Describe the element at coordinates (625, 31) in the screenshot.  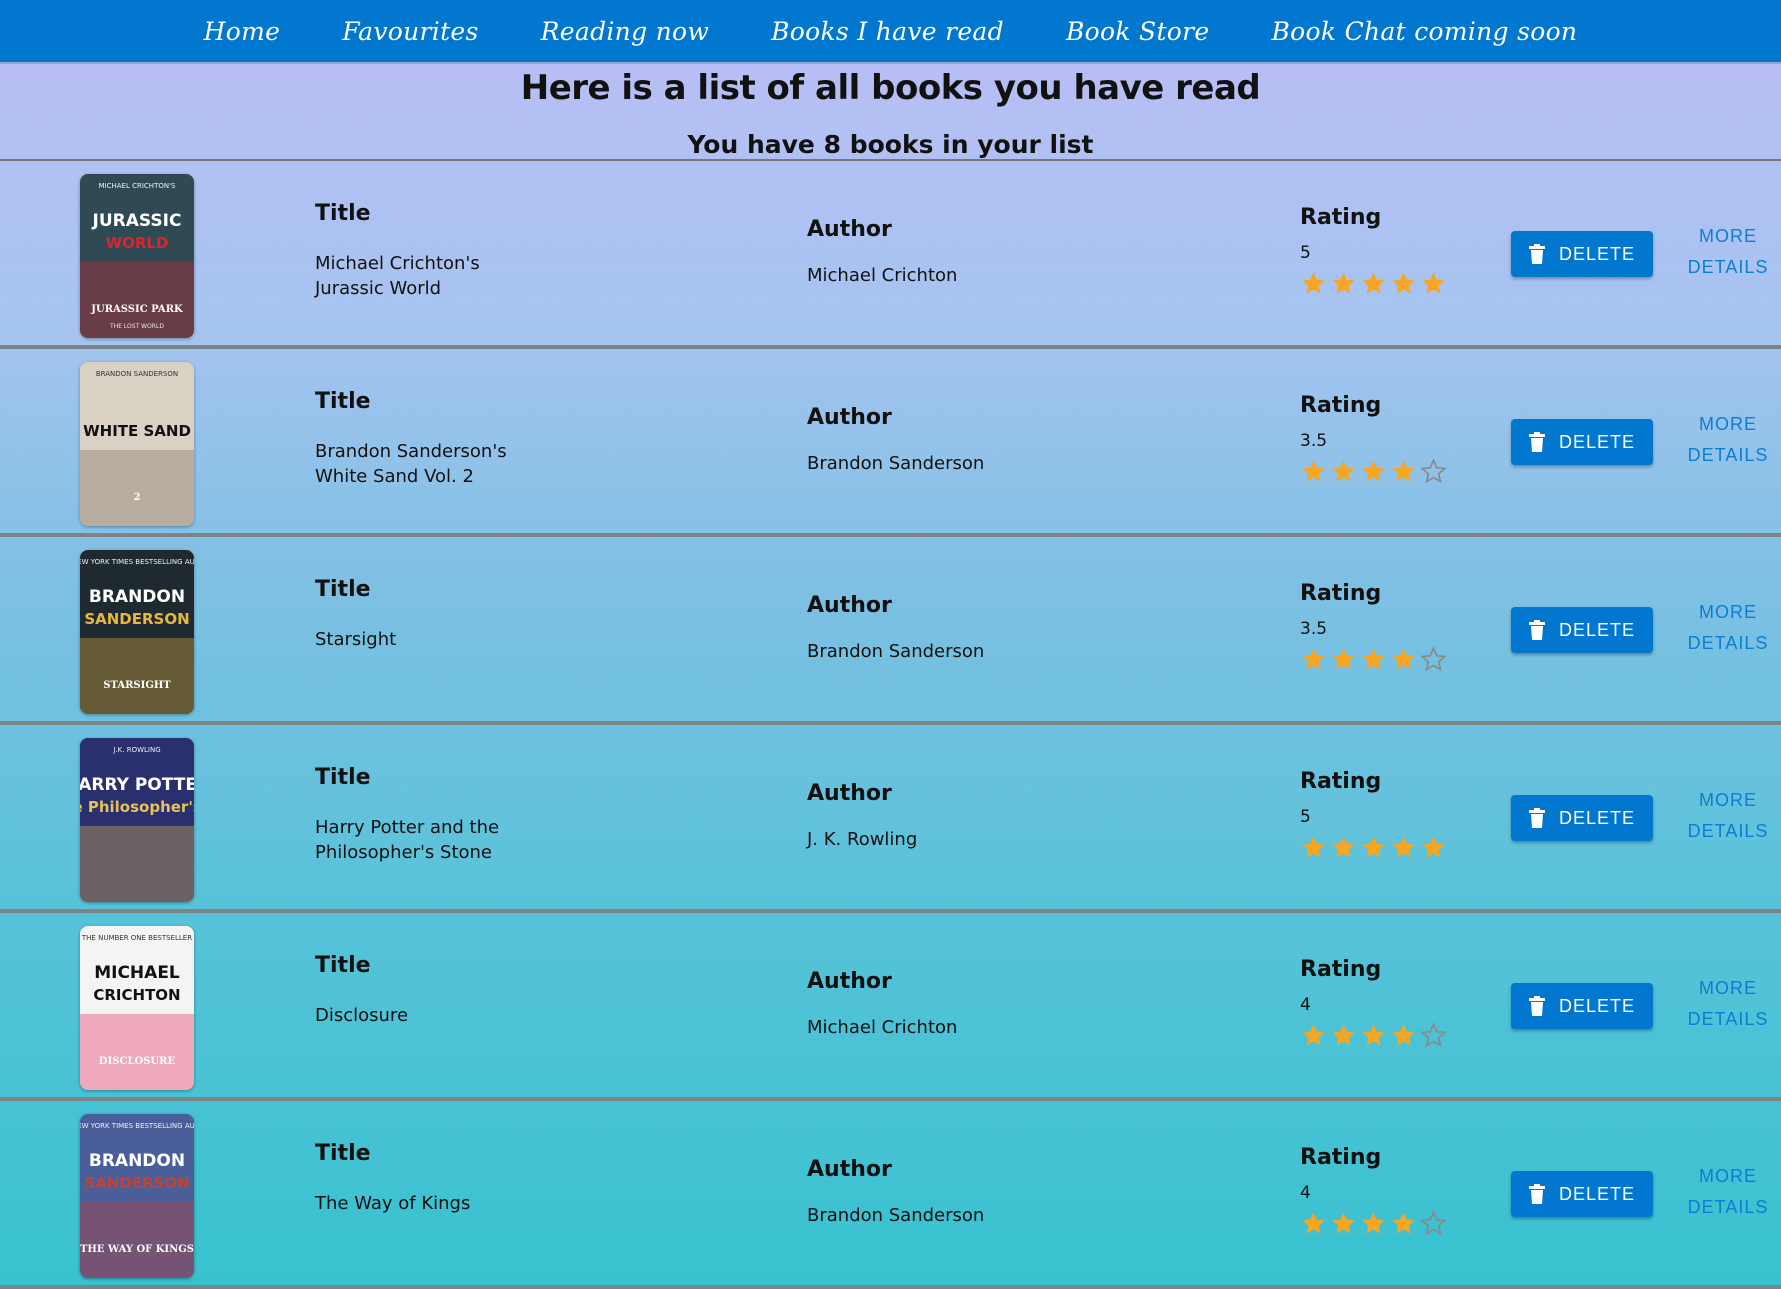
I see `nav-reading-now: Reading now` at that location.